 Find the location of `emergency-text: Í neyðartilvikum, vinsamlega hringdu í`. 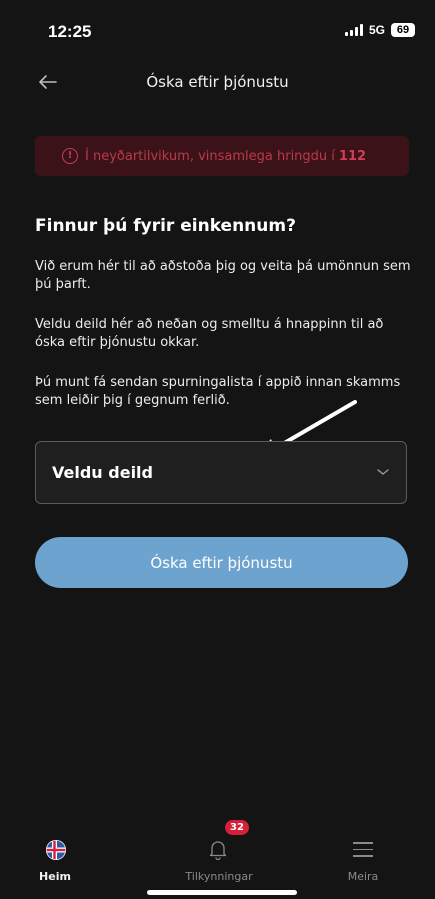

emergency-text: Í neyðartilvikum, vinsamlega hringdu í is located at coordinates (210, 156).